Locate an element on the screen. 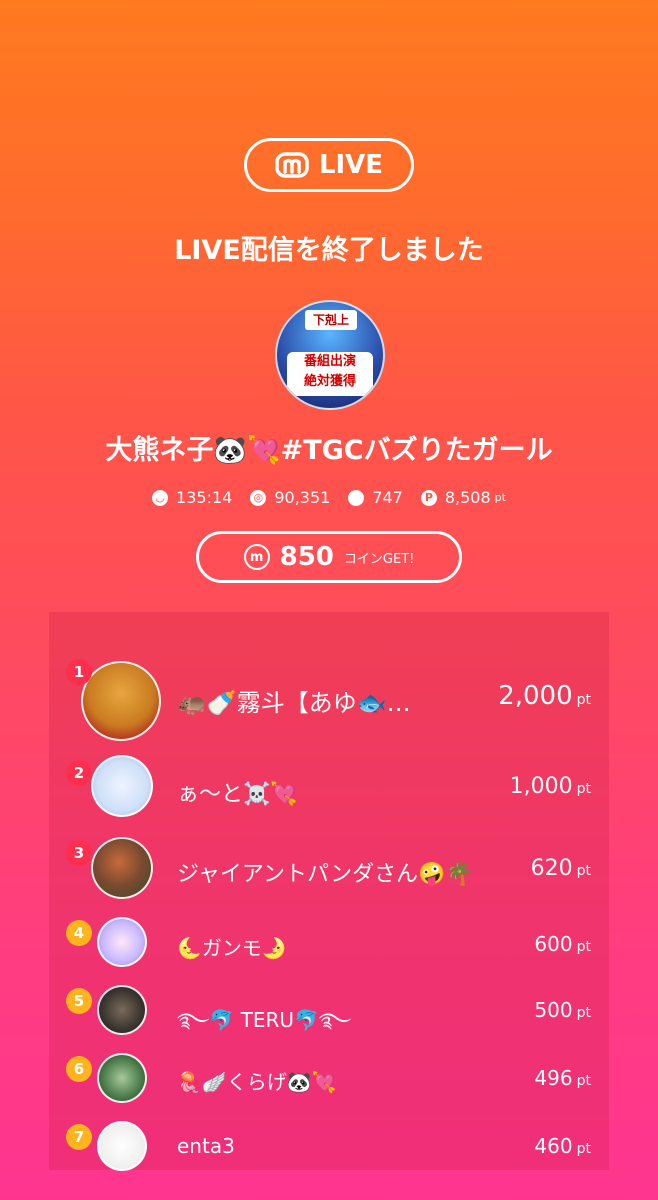 Image resolution: width=658 pixels, height=1200 pixels. coin-reward: m 850 コインGET! is located at coordinates (329, 557).